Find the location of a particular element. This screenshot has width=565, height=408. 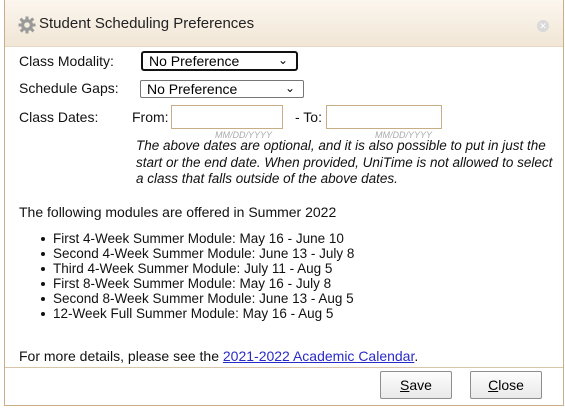

gear-icon is located at coordinates (27, 25).